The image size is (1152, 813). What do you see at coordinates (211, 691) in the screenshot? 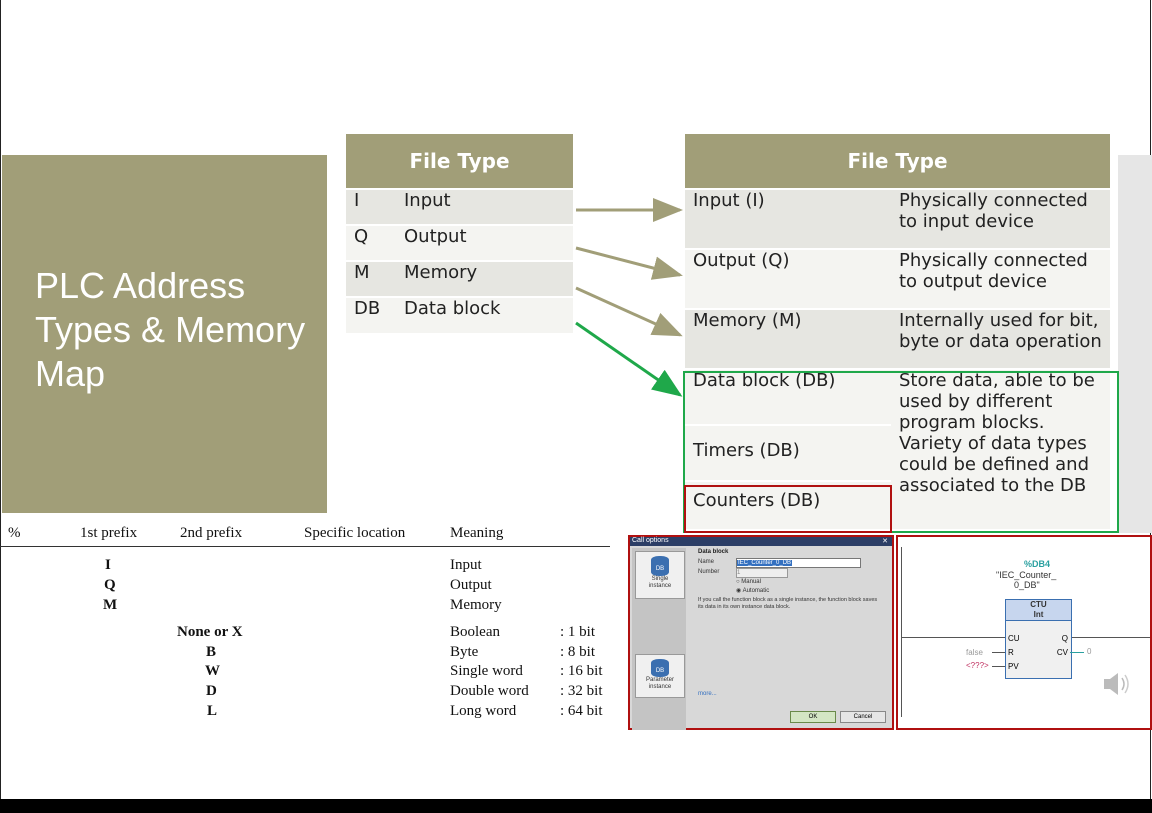
I see `mm-prefix2: D` at bounding box center [211, 691].